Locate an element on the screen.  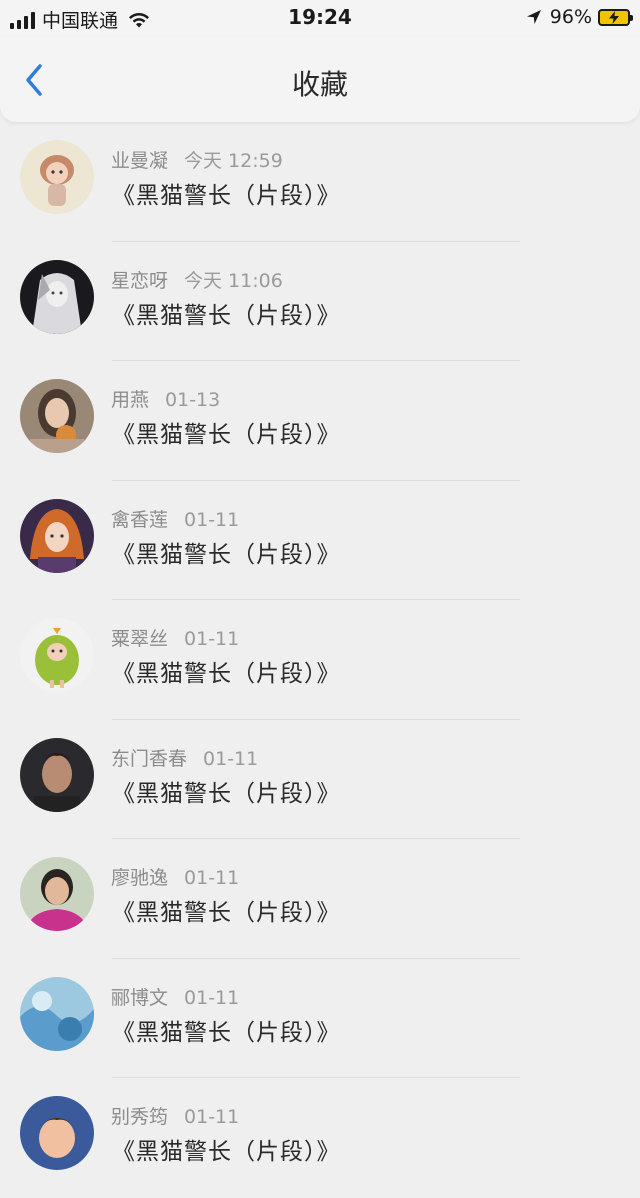
item-meta: 廖驰逸 01-11 is located at coordinates (175, 876).